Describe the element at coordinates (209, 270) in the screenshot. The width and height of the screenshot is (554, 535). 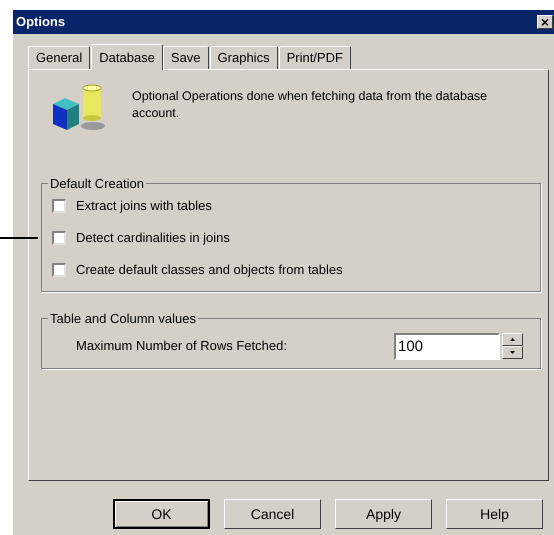
I see `checkbox-label: Create default classes and objects from tables` at that location.